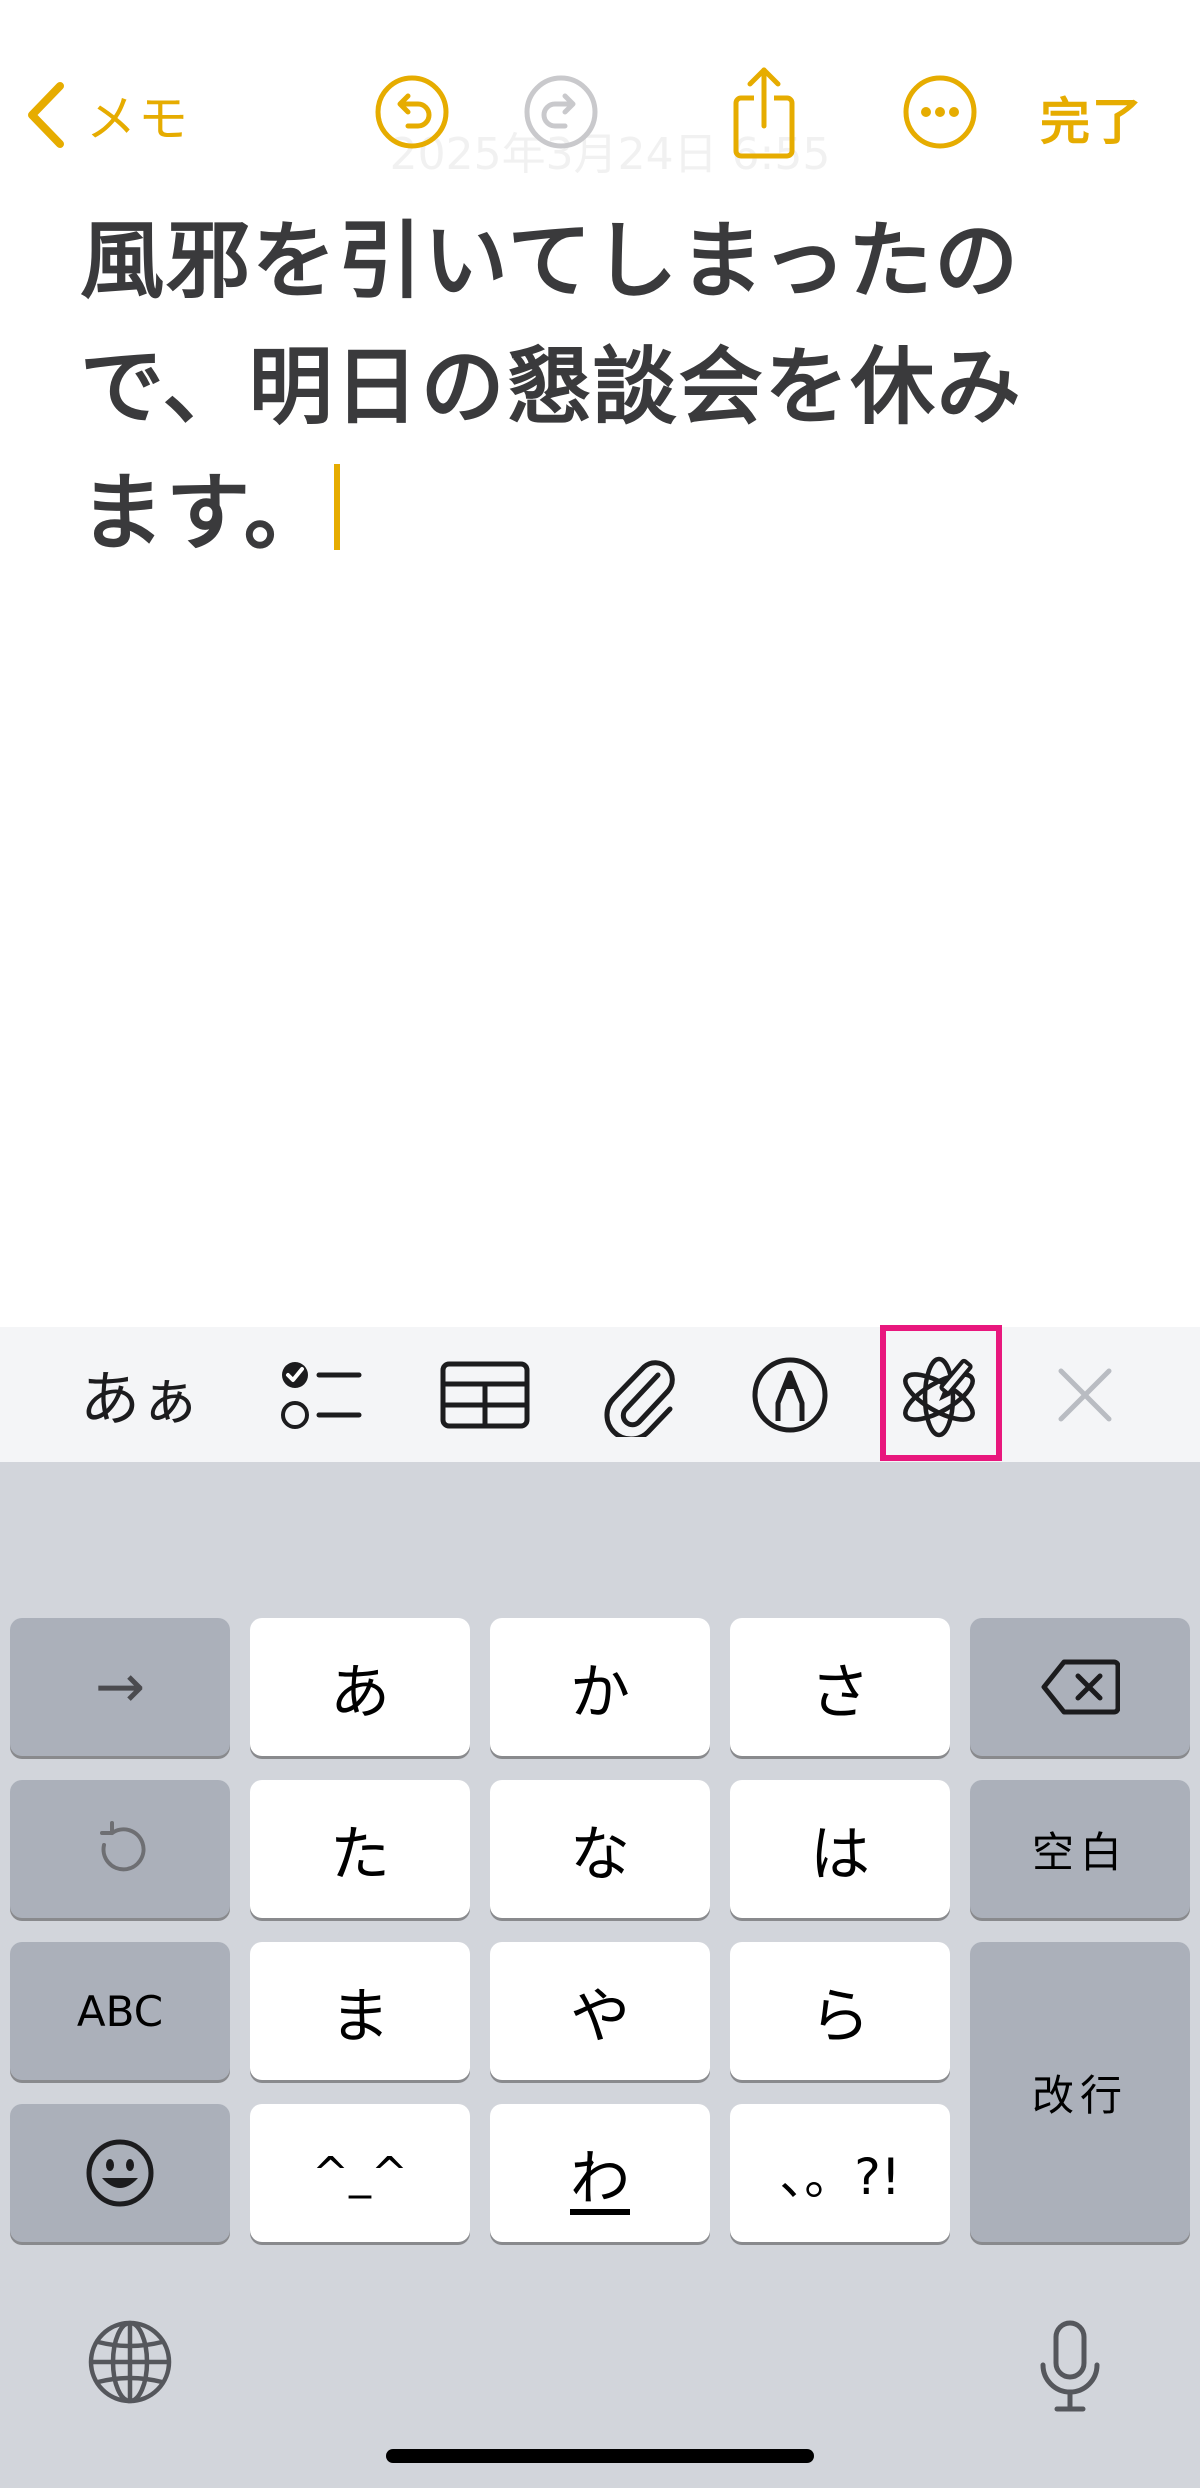 This screenshot has width=1200, height=2488. I want to click on kana-key-wa: わ, so click(600, 2173).